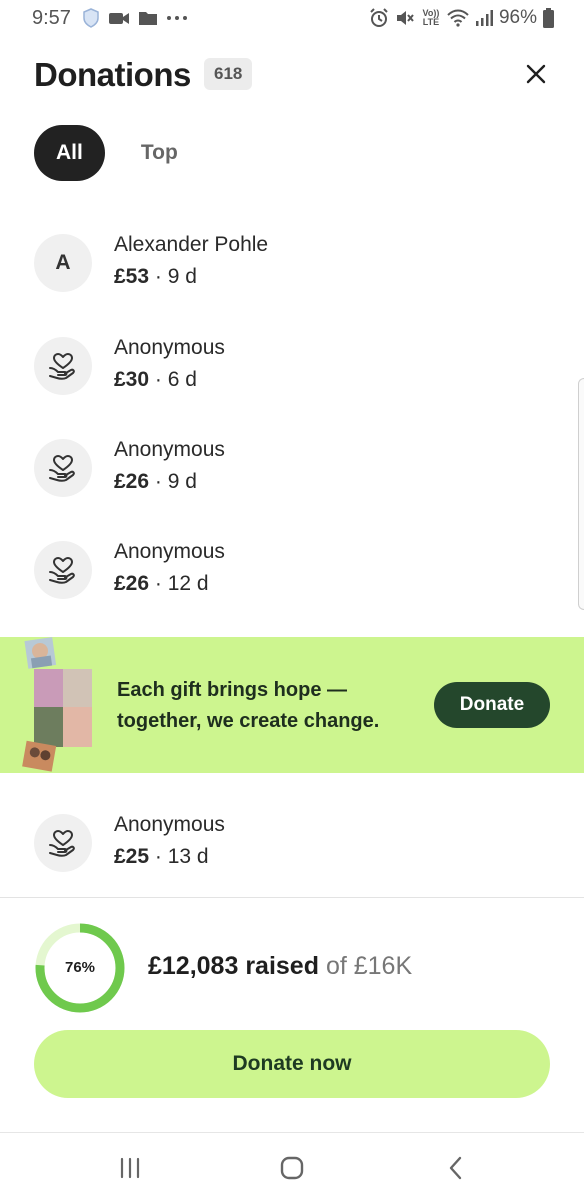 Image resolution: width=584 pixels, height=1200 pixels. Describe the element at coordinates (132, 856) in the screenshot. I see `donation-amount: £25` at that location.